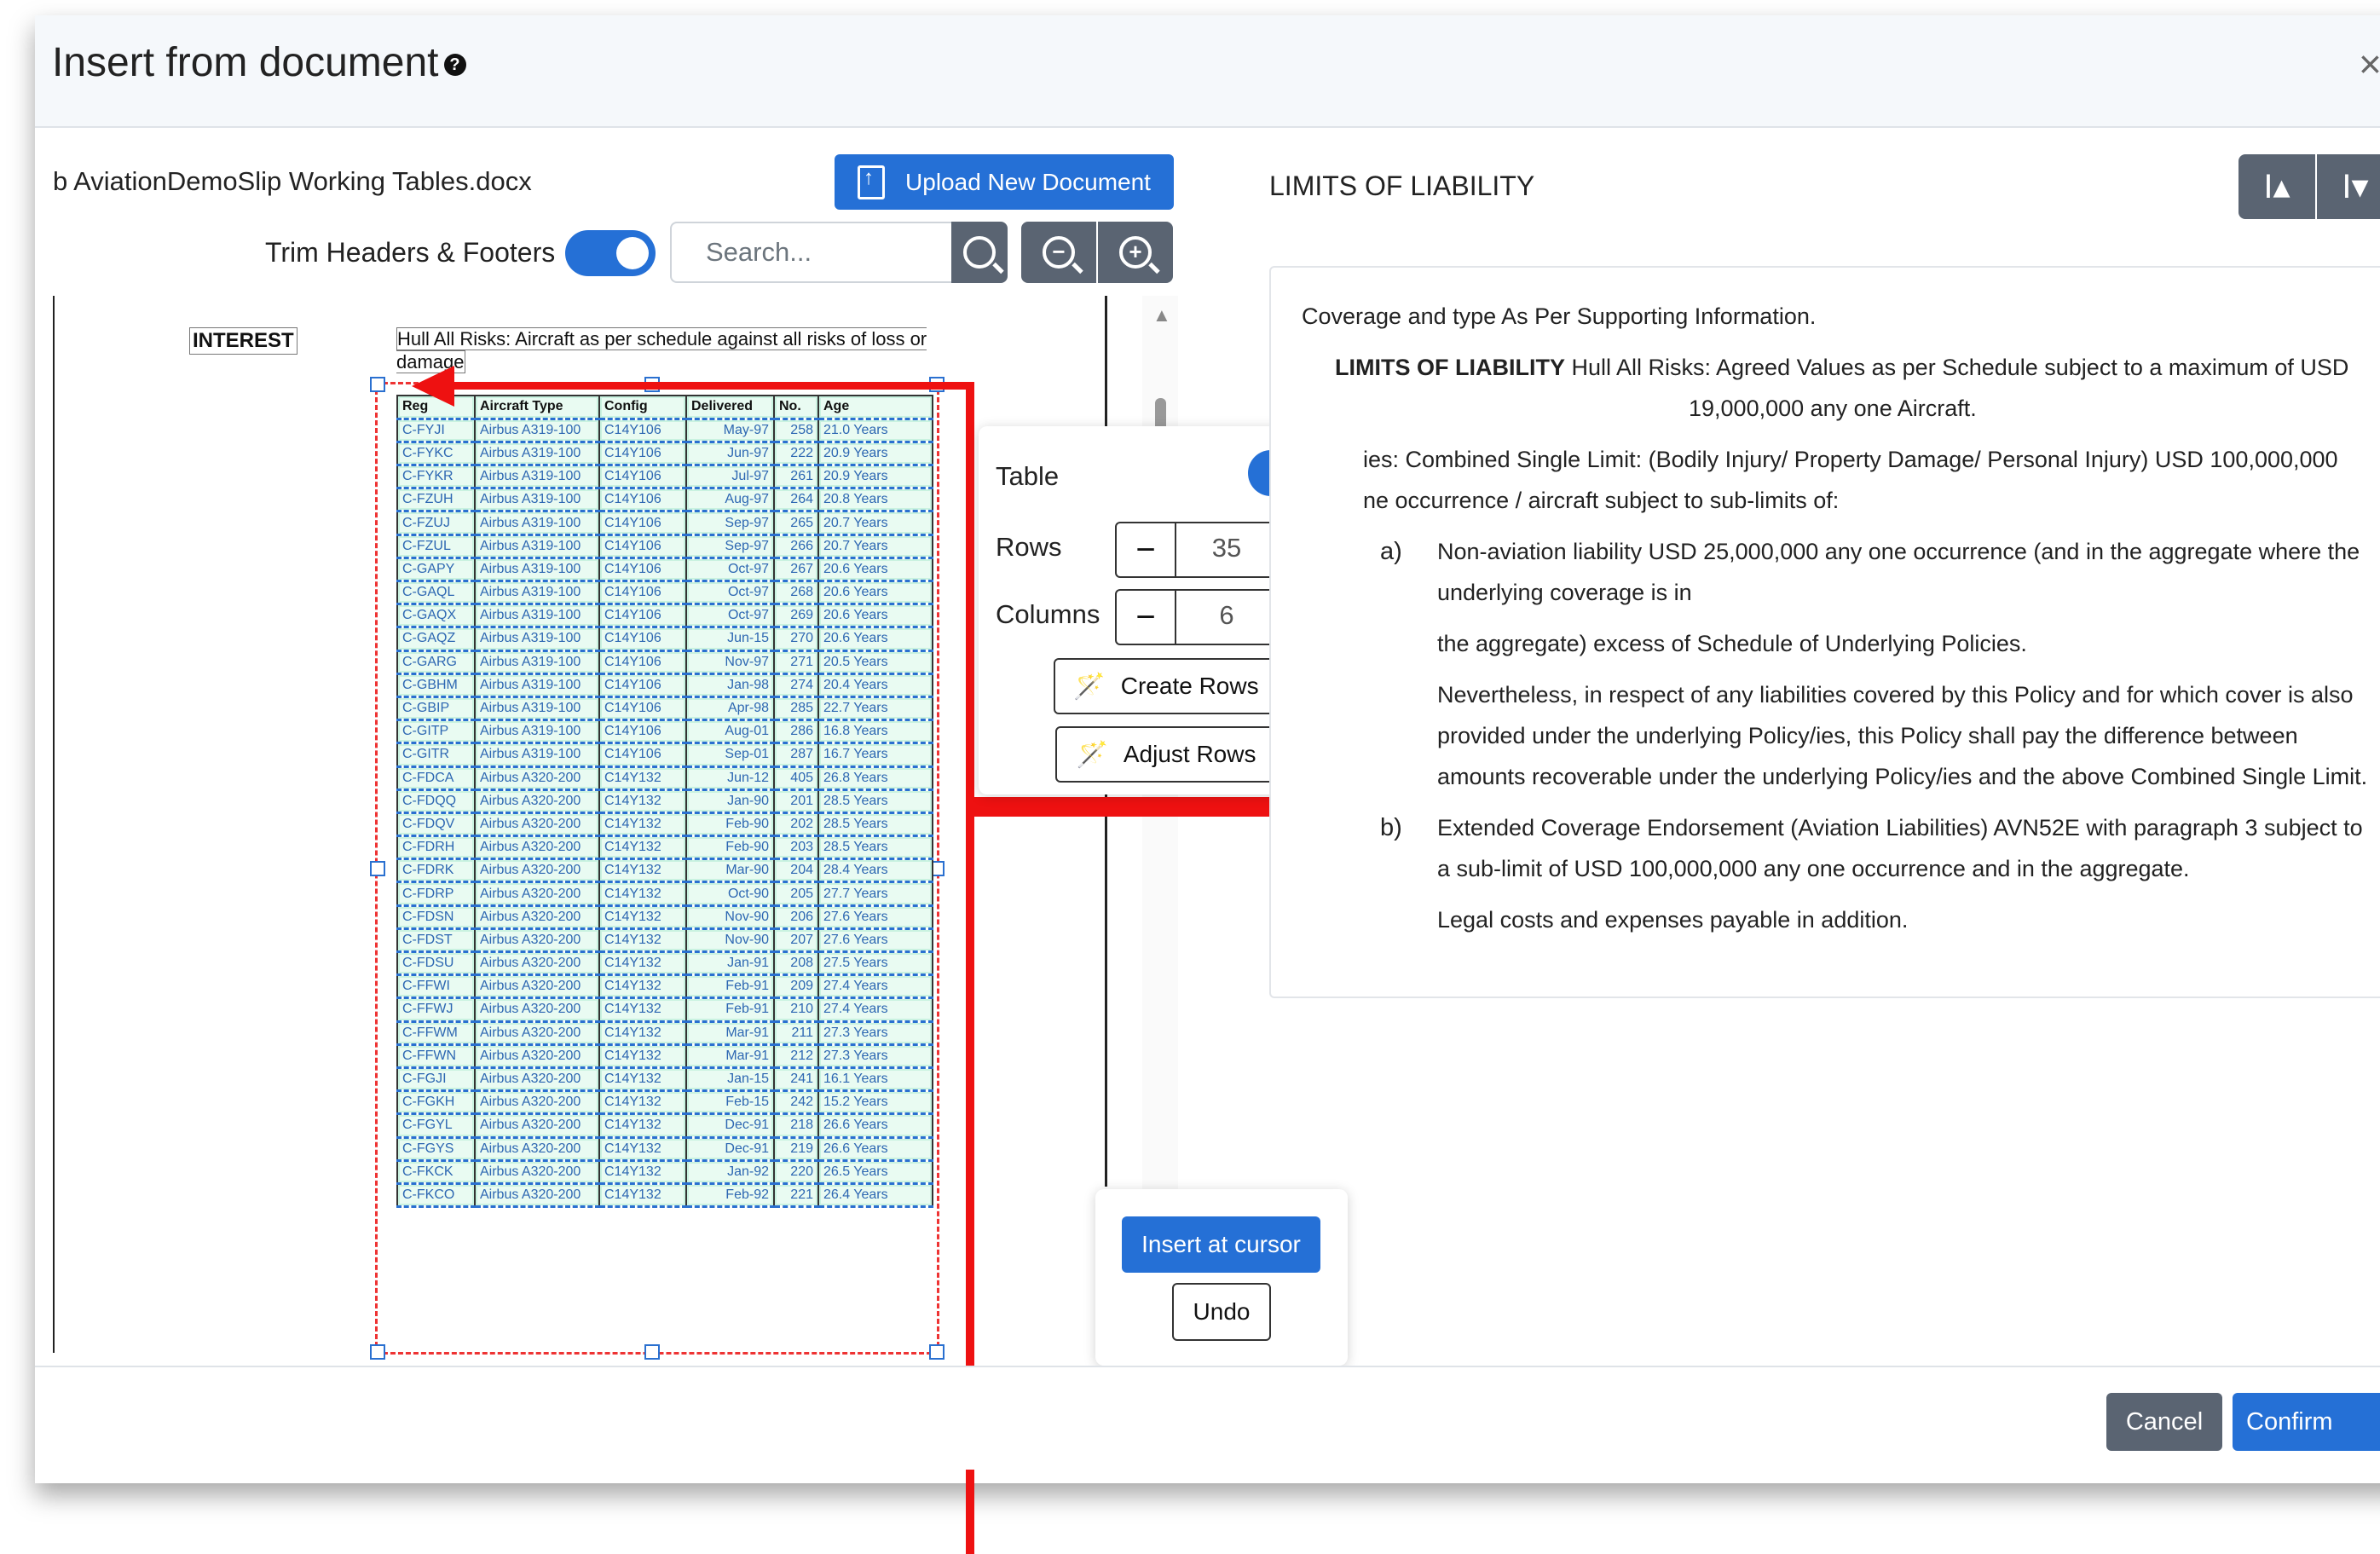  Describe the element at coordinates (796, 917) in the screenshot. I see `table-cell: 206` at that location.